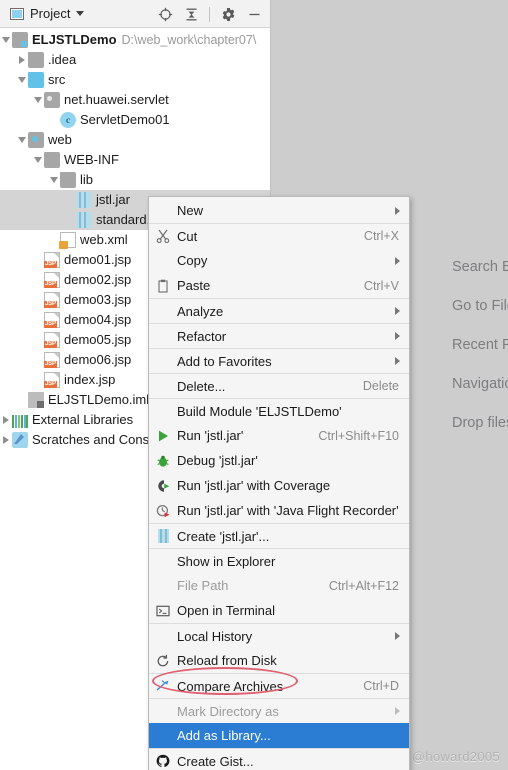 The width and height of the screenshot is (508, 770). I want to click on menu-item-show-in-explorer: Show in Explorer, so click(279, 560).